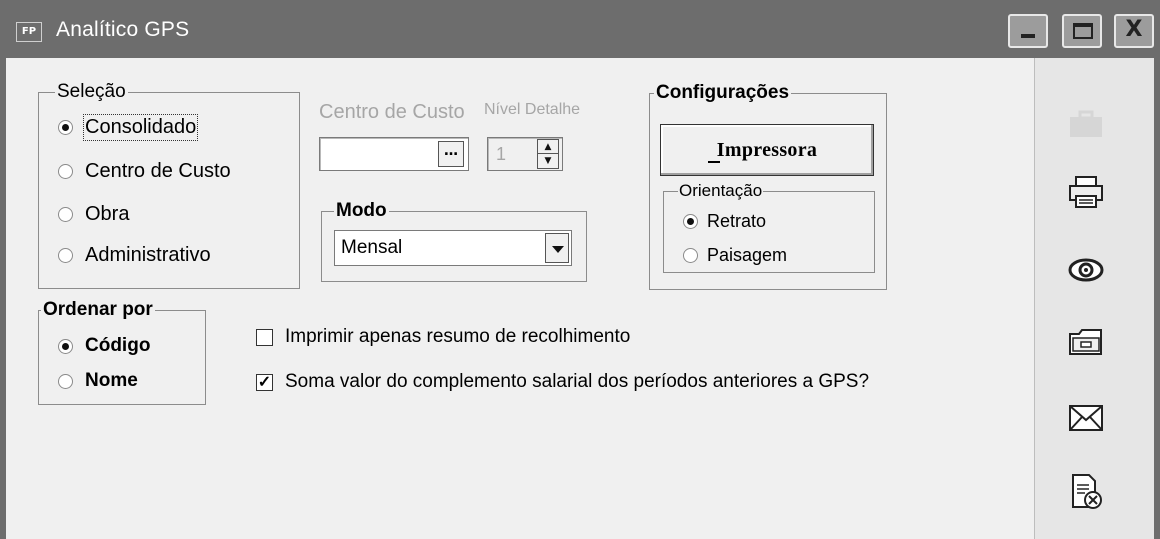 The image size is (1160, 539). I want to click on radio-label: Centro de Custo, so click(158, 171).